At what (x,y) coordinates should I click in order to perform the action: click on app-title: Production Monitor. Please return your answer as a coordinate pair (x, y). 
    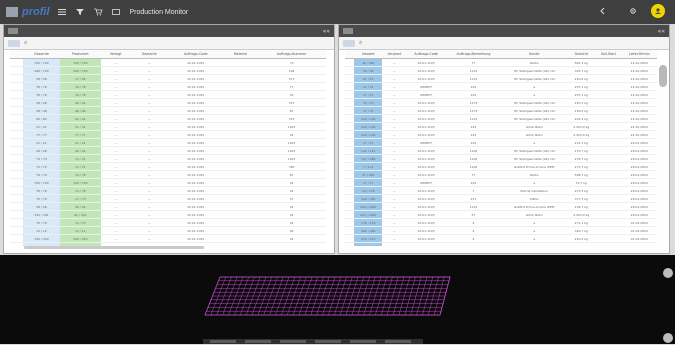
    Looking at the image, I should click on (159, 12).